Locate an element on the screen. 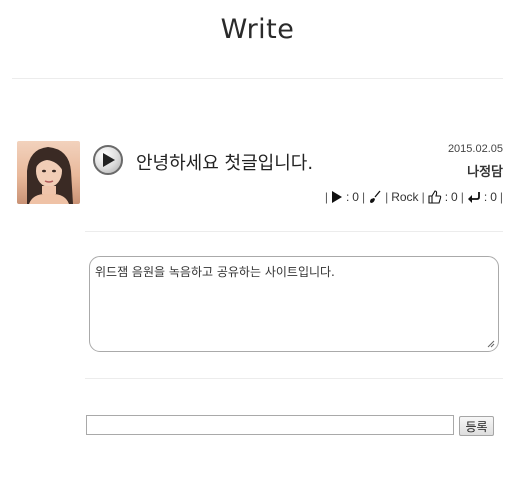  play-count-label: : is located at coordinates (347, 197).